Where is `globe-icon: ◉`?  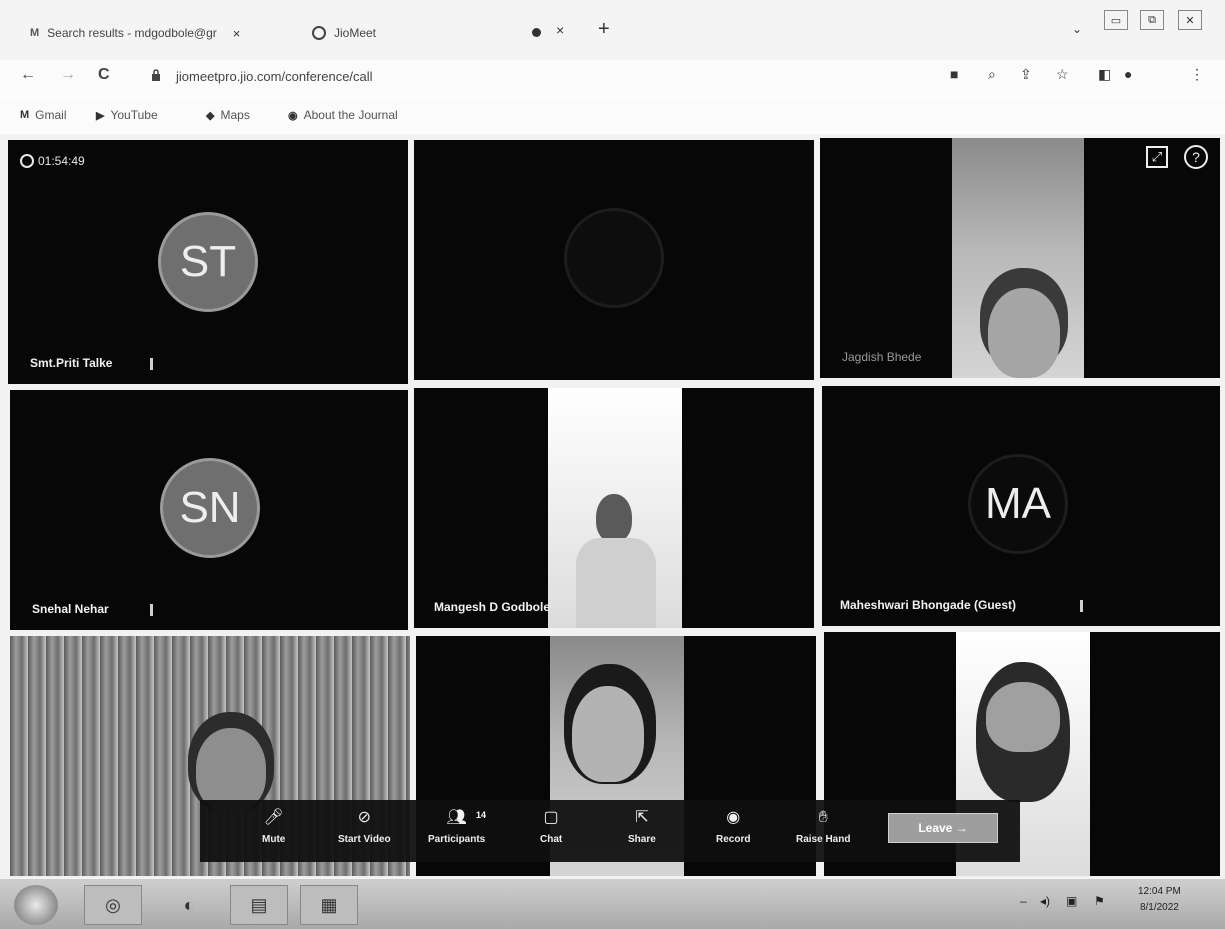
globe-icon: ◉ is located at coordinates (293, 115).